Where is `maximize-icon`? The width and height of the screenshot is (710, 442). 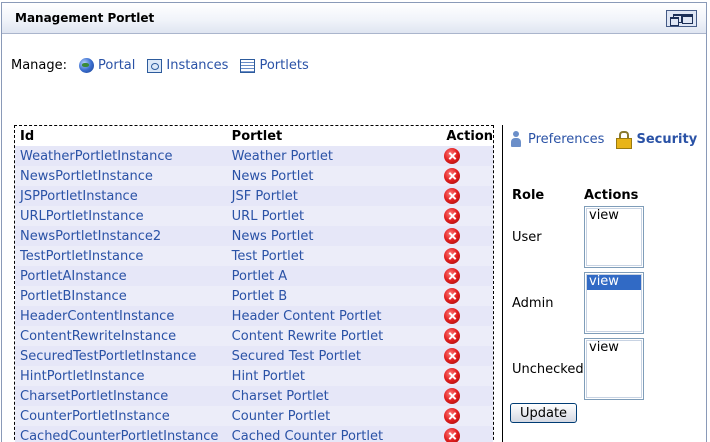 maximize-icon is located at coordinates (688, 18).